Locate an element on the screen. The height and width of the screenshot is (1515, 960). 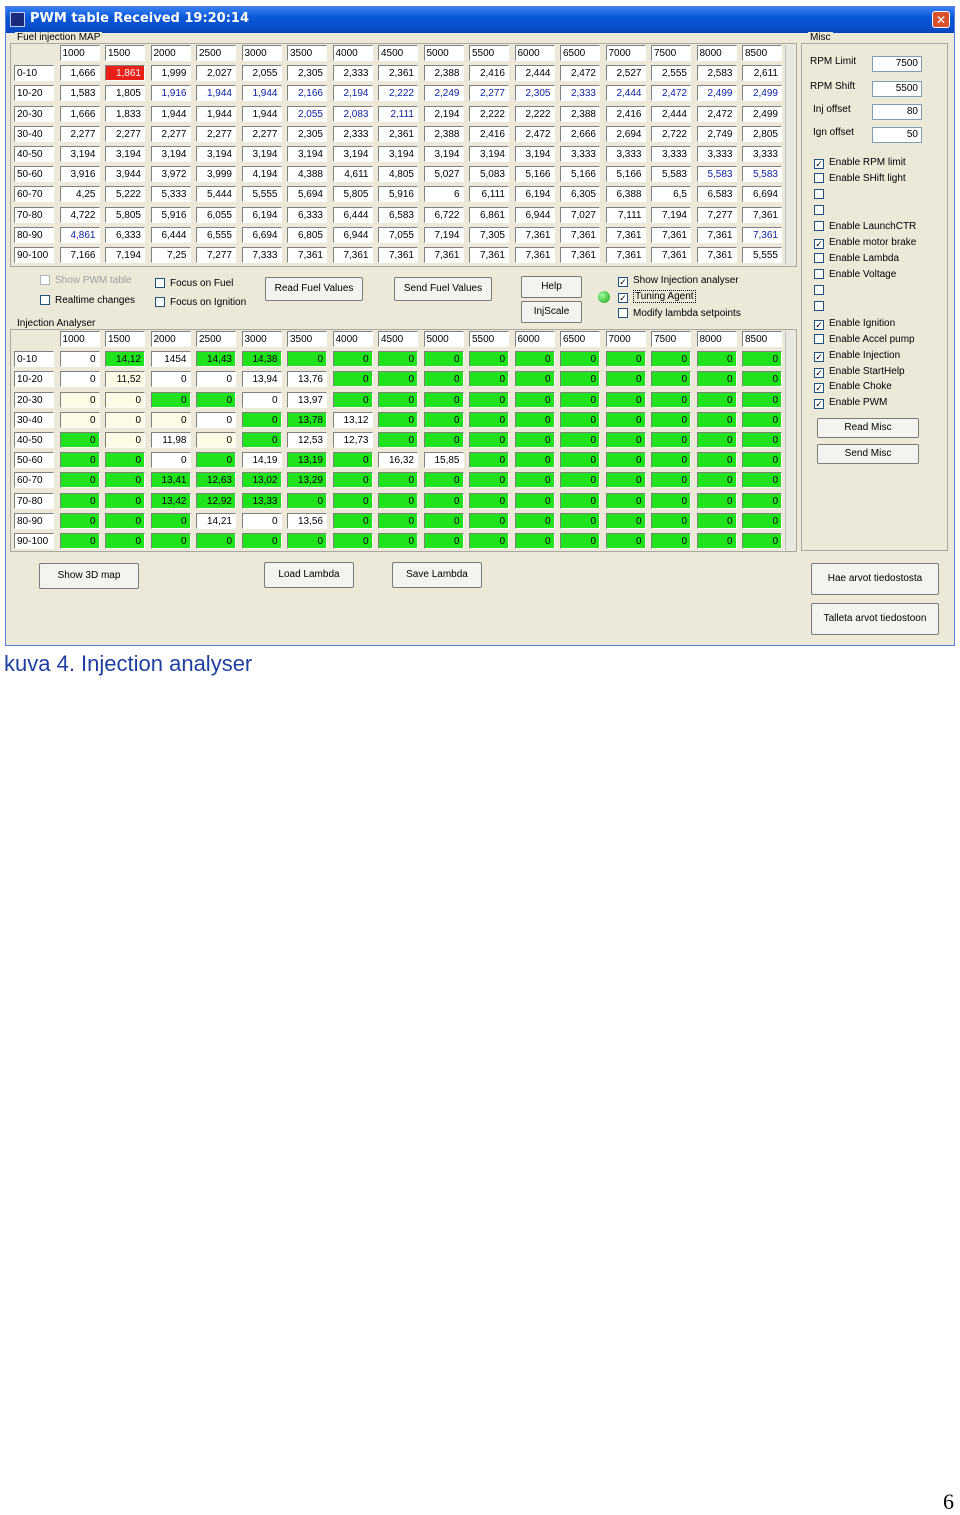
show-injection-analyser-checkbox: ✓ Show Injection analyser is located at coordinates (678, 281).